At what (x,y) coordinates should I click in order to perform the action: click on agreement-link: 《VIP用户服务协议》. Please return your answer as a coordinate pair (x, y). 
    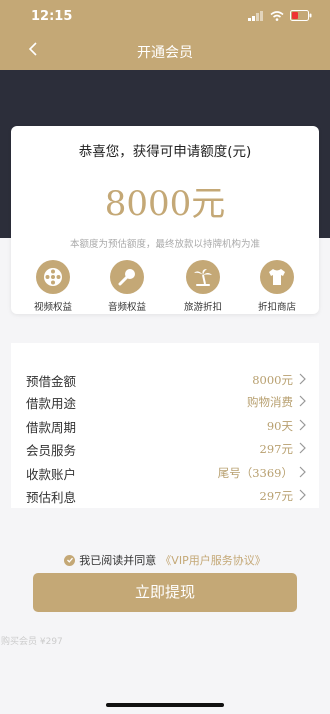
    Looking at the image, I should click on (212, 560).